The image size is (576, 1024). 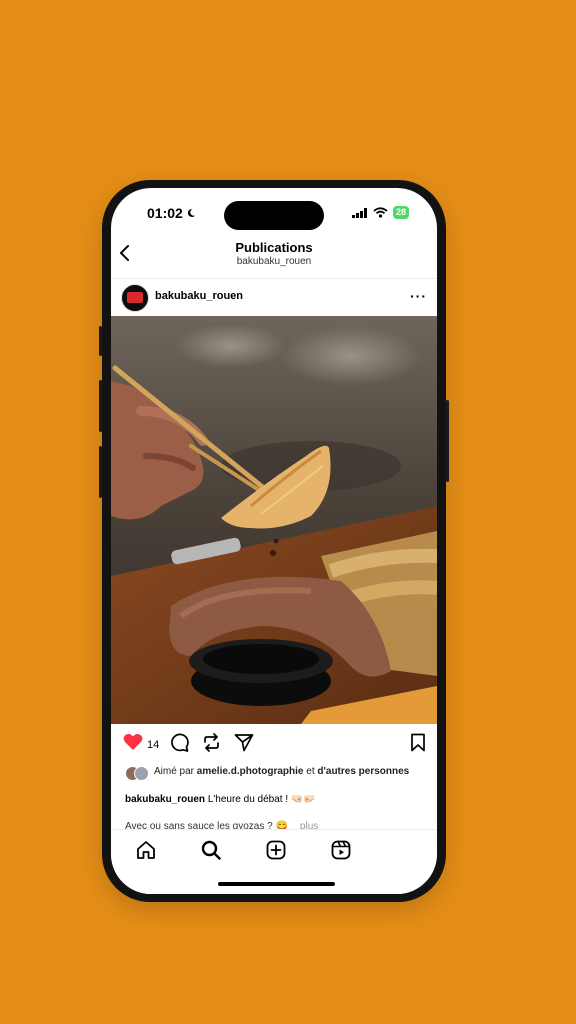 What do you see at coordinates (100, 341) in the screenshot?
I see `action-button` at bounding box center [100, 341].